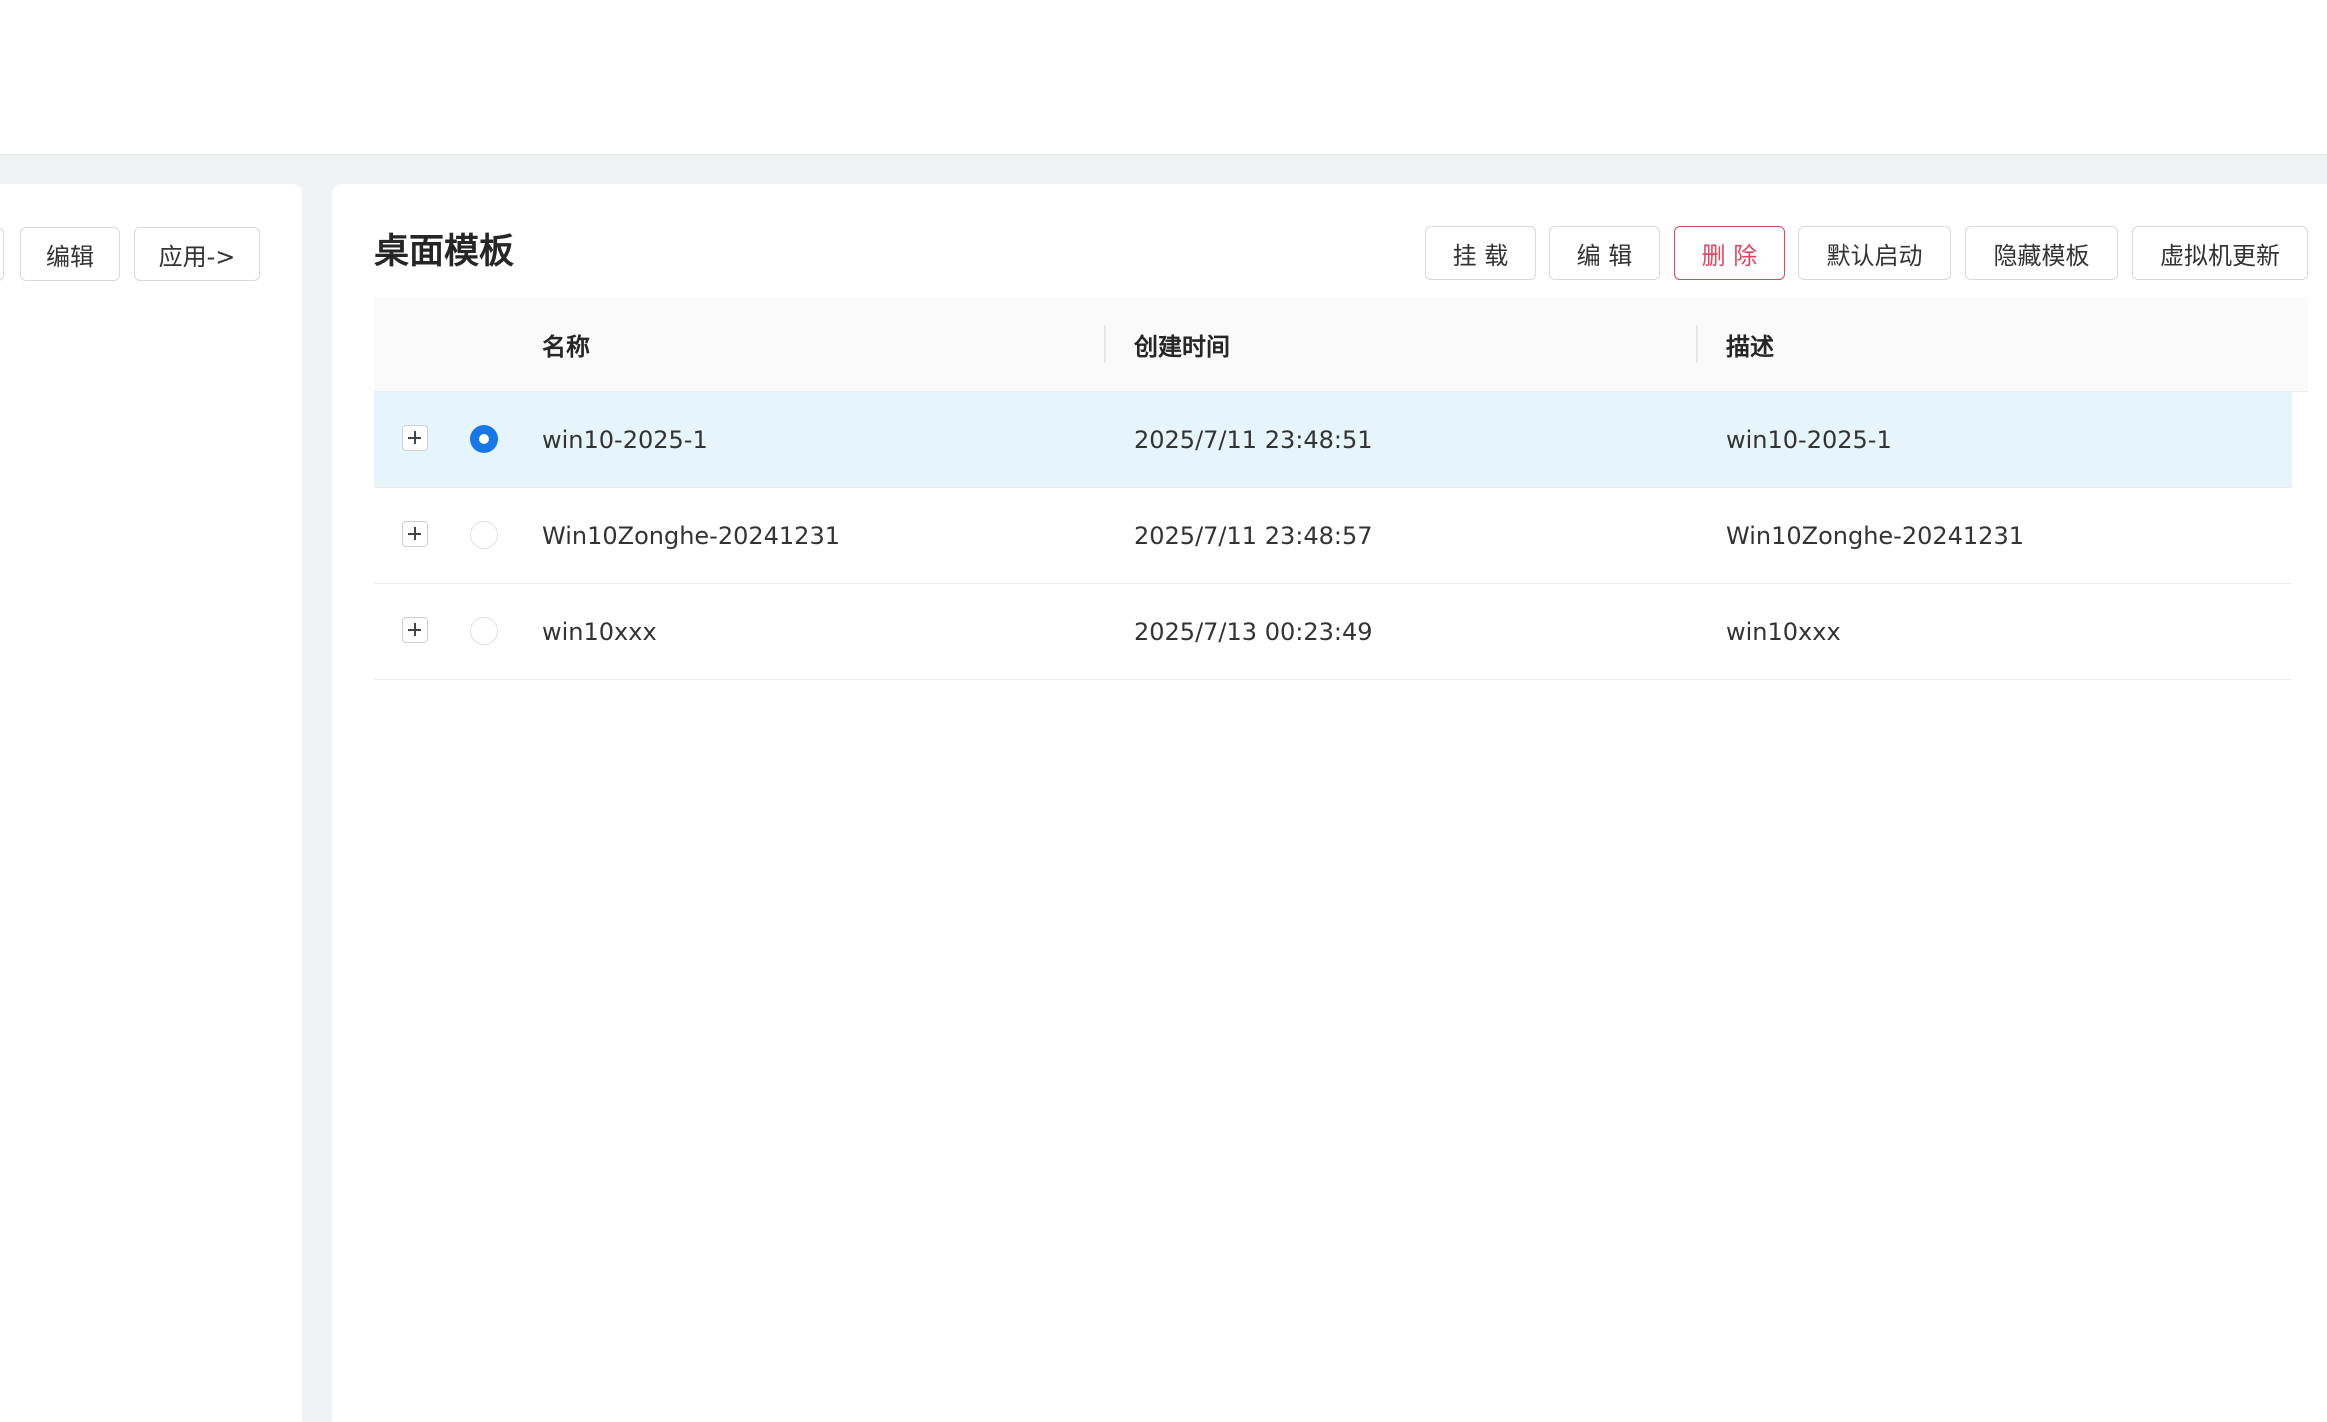  Describe the element at coordinates (566, 344) in the screenshot. I see `column-header-name: 名称` at that location.